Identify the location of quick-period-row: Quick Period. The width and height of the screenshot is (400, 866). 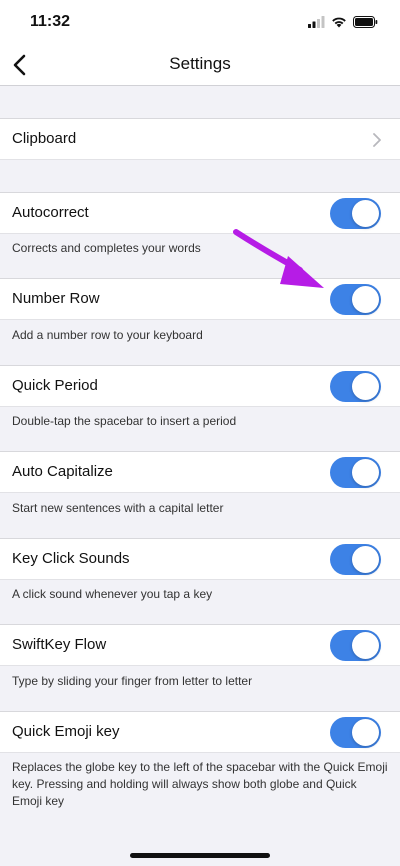
(200, 386).